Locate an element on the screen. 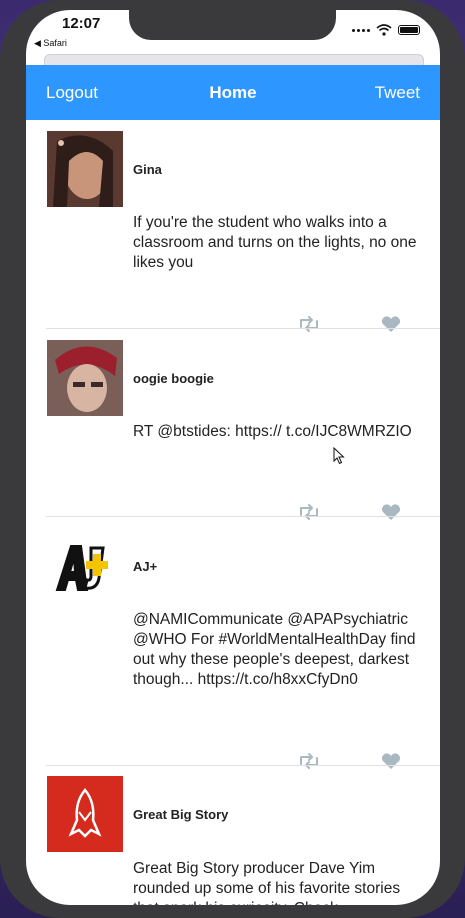 The height and width of the screenshot is (918, 465). navigation-bar: Logout Home Tweet is located at coordinates (233, 92).